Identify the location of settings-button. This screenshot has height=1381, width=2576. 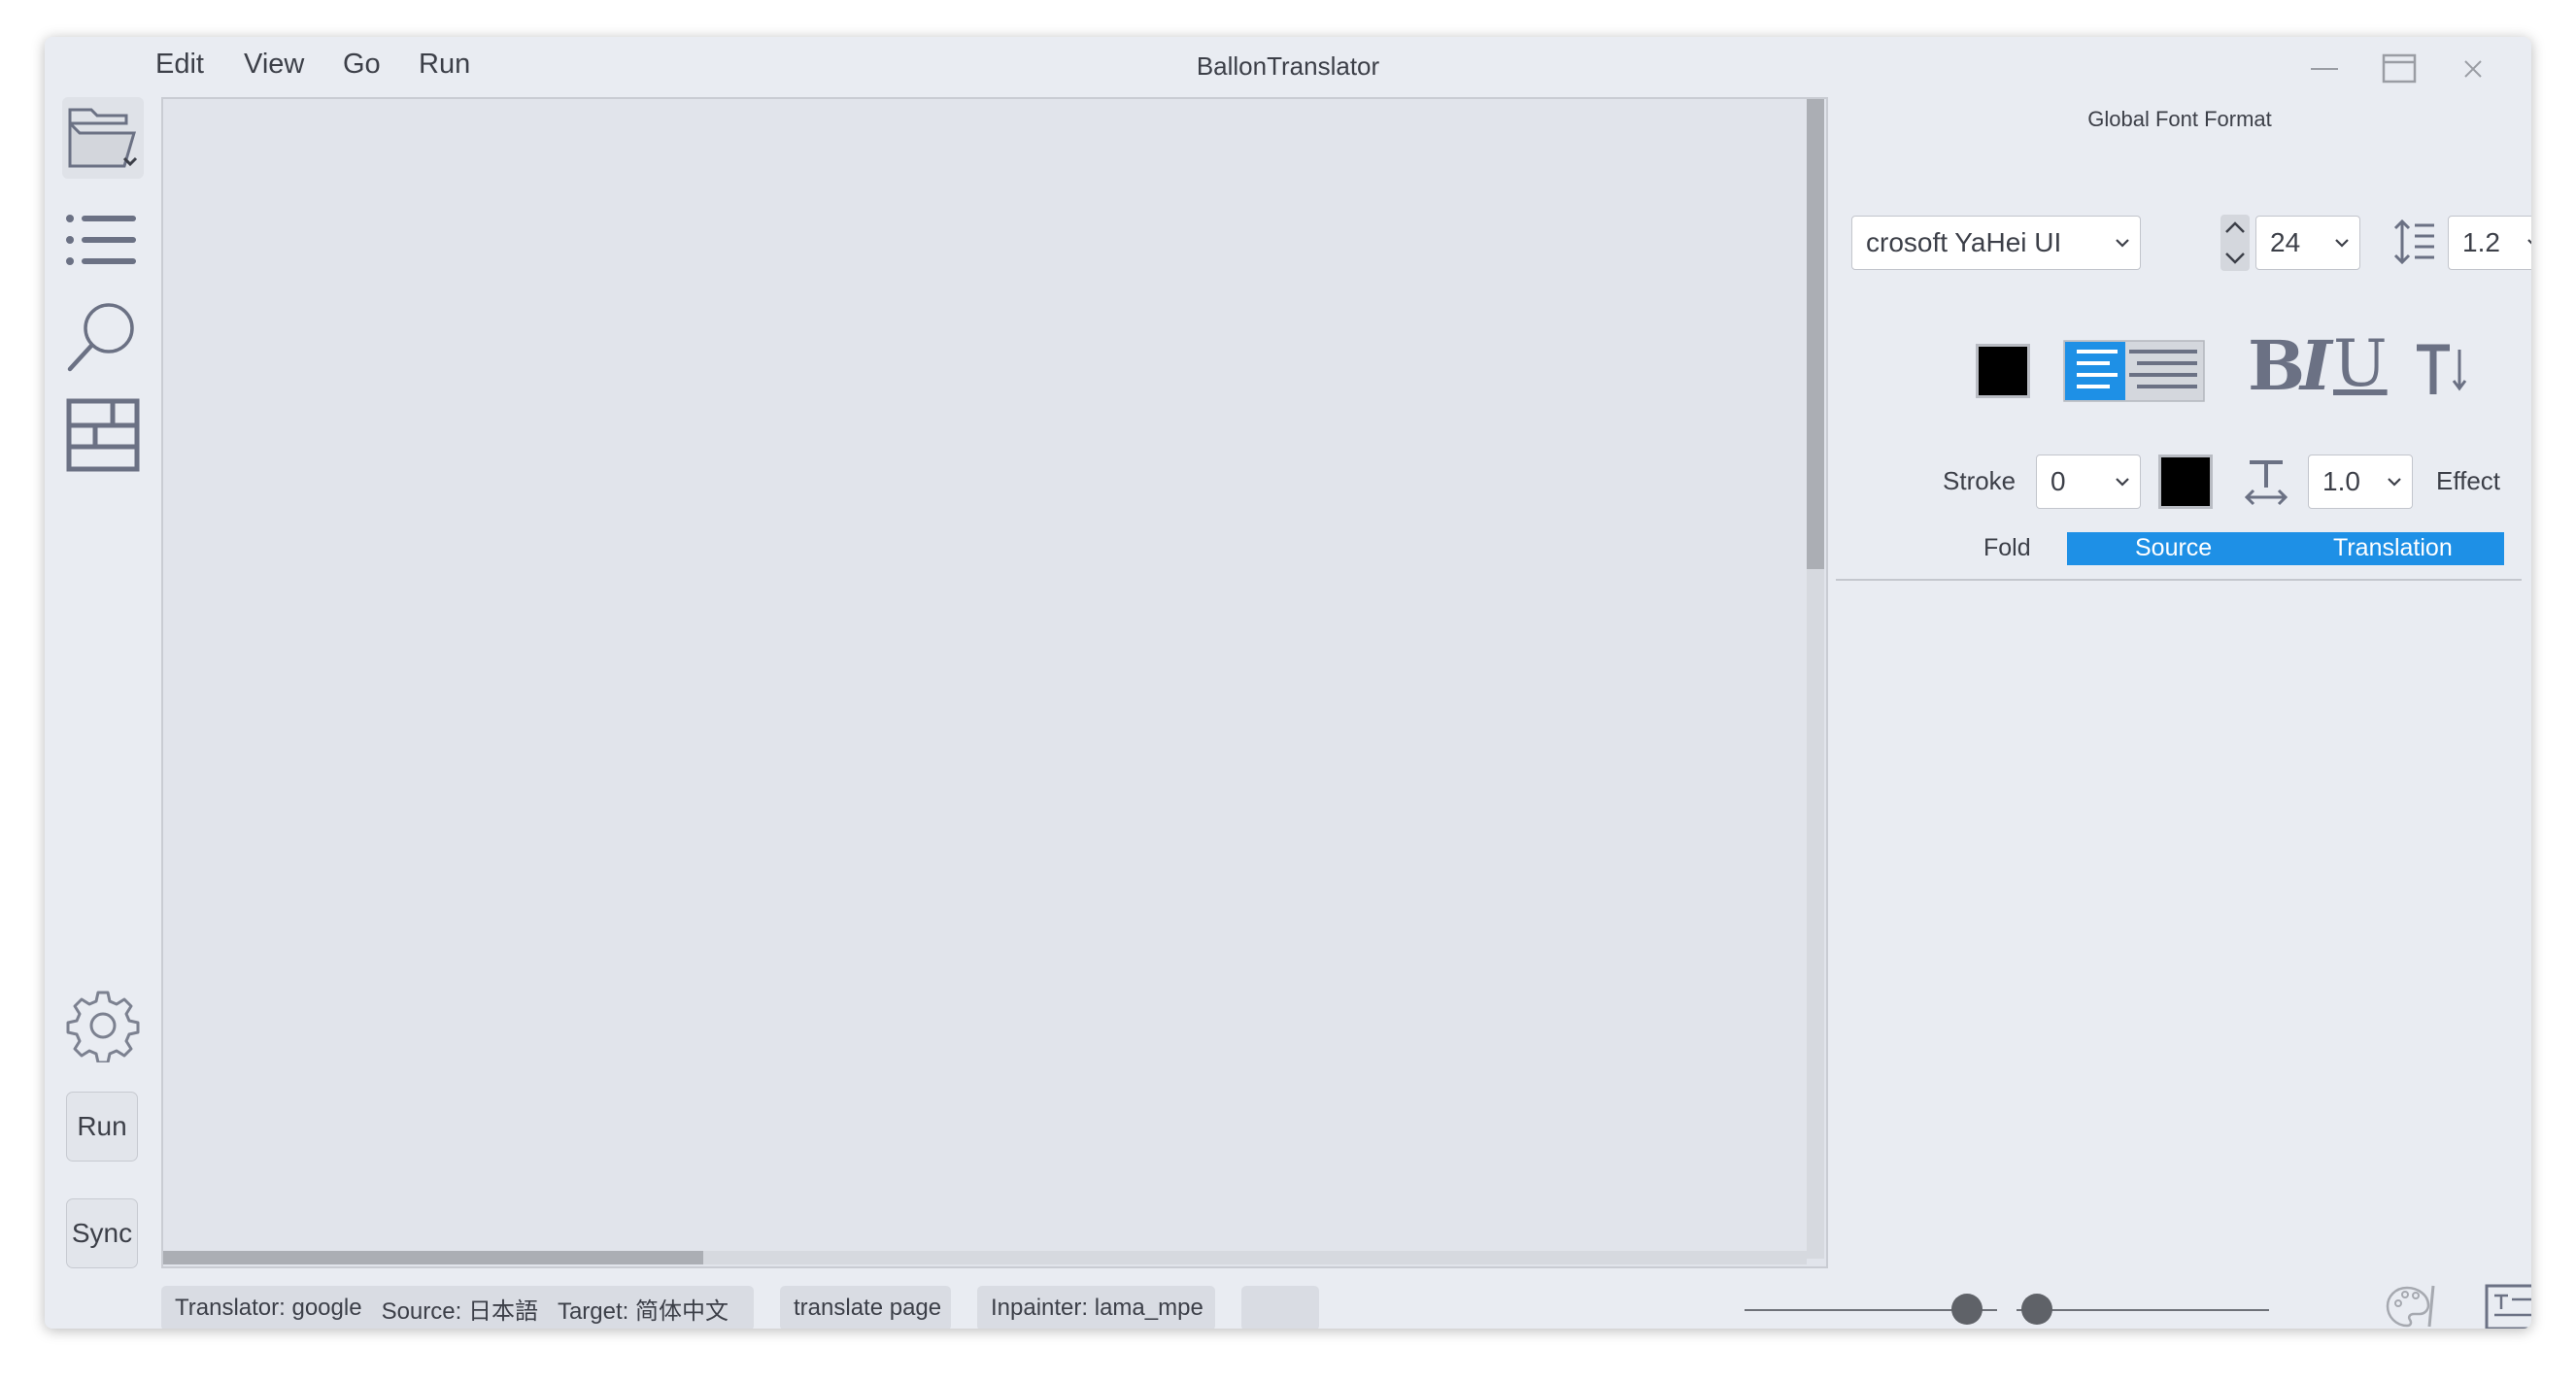
(103, 1025).